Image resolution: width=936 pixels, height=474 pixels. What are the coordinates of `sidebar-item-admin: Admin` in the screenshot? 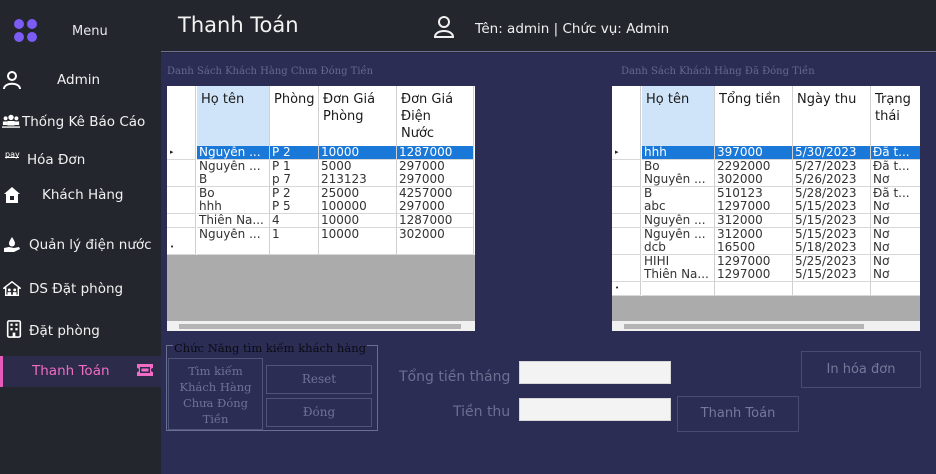 It's located at (80, 81).